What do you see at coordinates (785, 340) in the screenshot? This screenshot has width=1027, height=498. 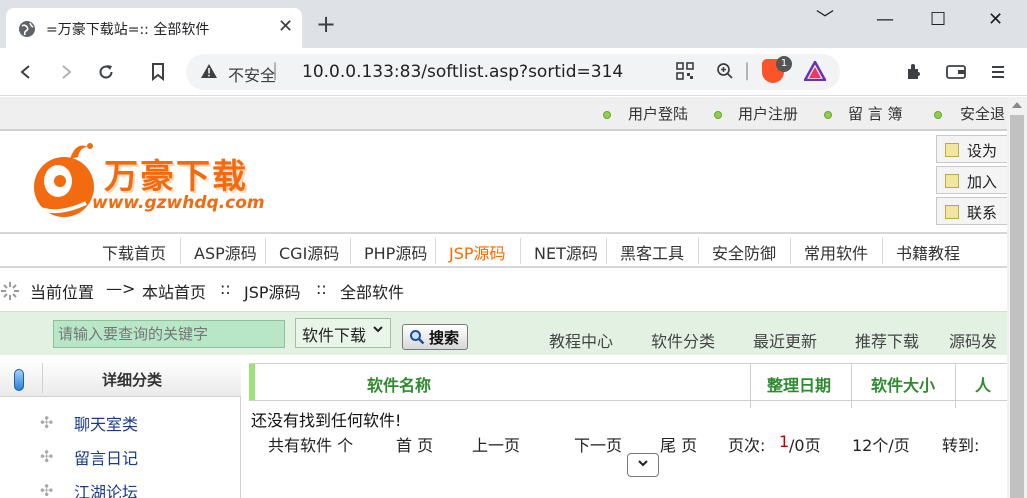 I see `recent-updates-link: 最近更新` at bounding box center [785, 340].